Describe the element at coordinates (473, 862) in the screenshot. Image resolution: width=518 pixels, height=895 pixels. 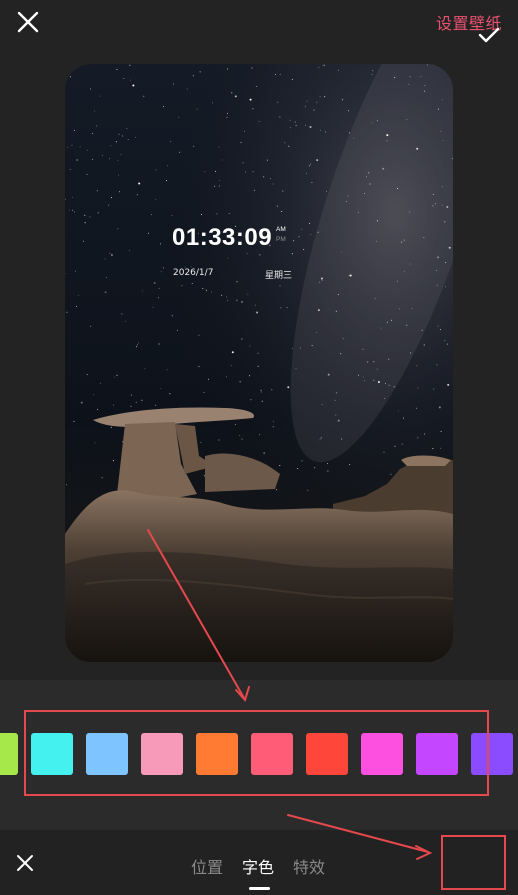
I see `confirm-highlight-box` at that location.